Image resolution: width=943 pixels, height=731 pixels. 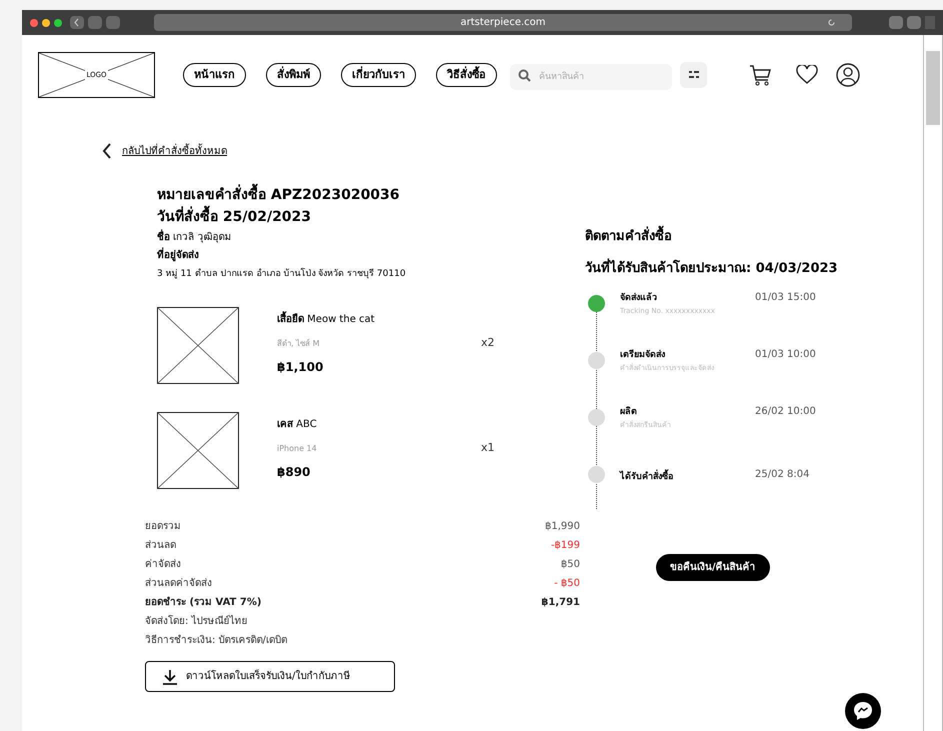 I want to click on quantity: x2, so click(x=488, y=343).